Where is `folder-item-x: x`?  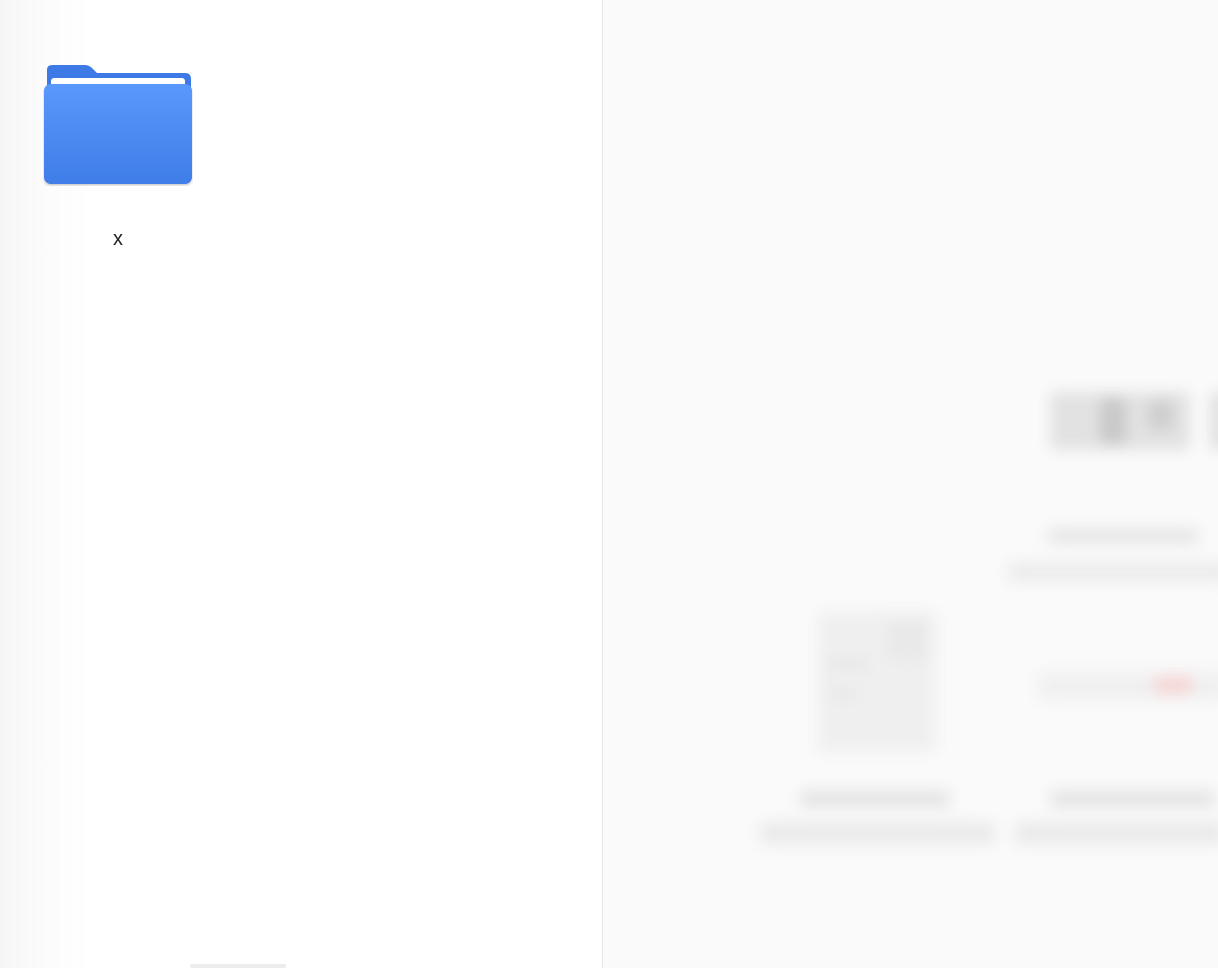
folder-item-x: x is located at coordinates (118, 160).